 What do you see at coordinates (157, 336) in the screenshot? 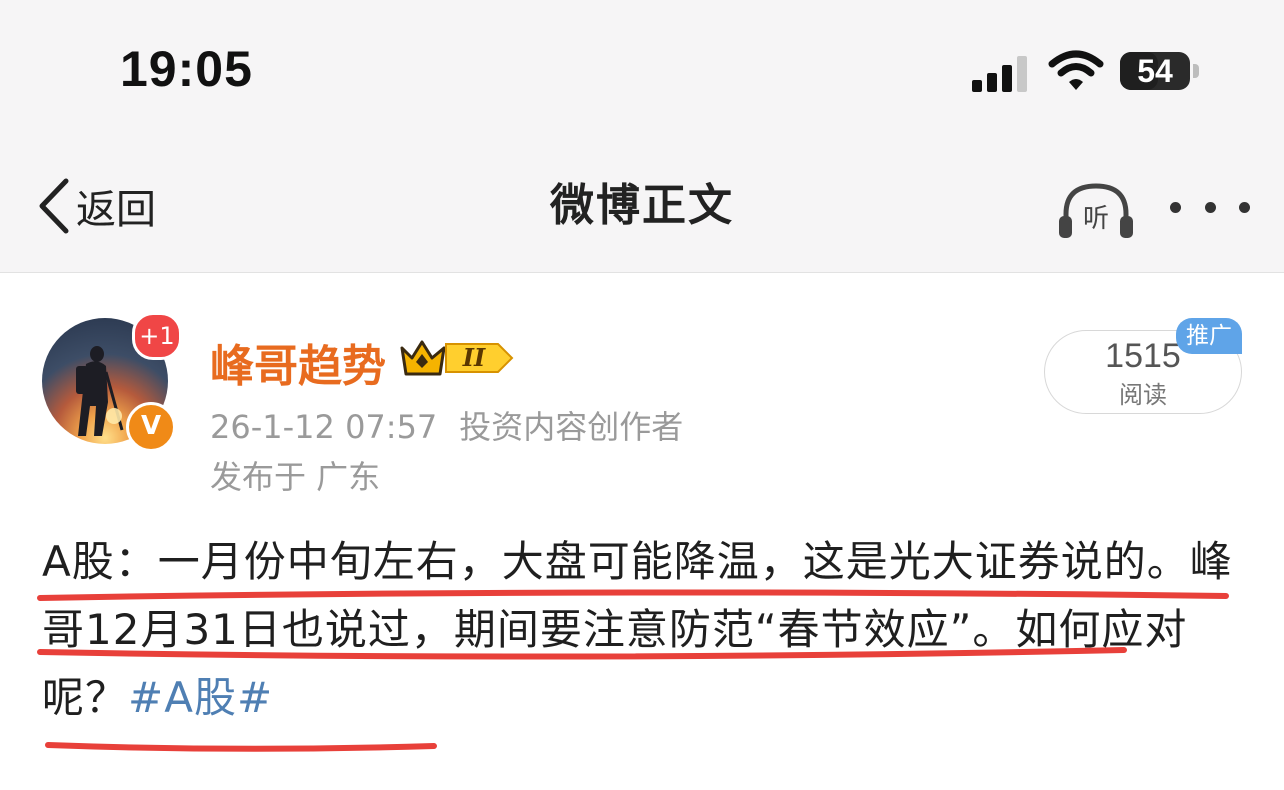
I see `unread-badge: +1` at bounding box center [157, 336].